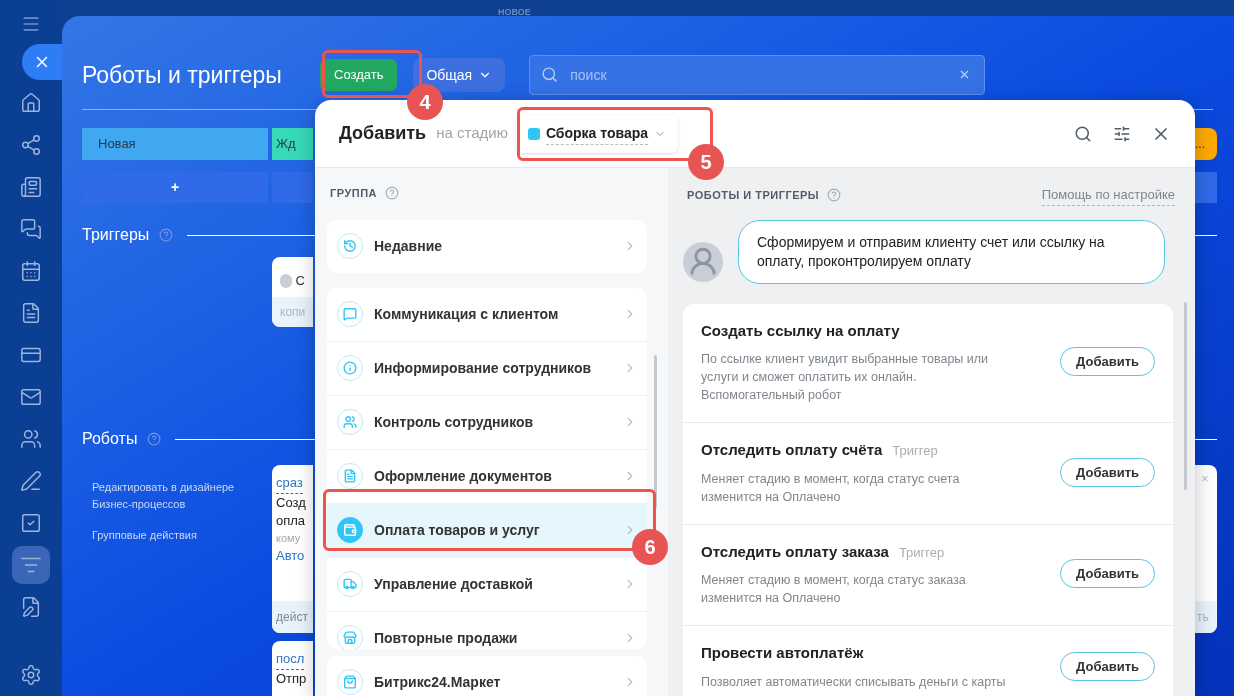 Image resolution: width=1234 pixels, height=696 pixels. Describe the element at coordinates (31, 523) in the screenshot. I see `tasks-icon` at that location.